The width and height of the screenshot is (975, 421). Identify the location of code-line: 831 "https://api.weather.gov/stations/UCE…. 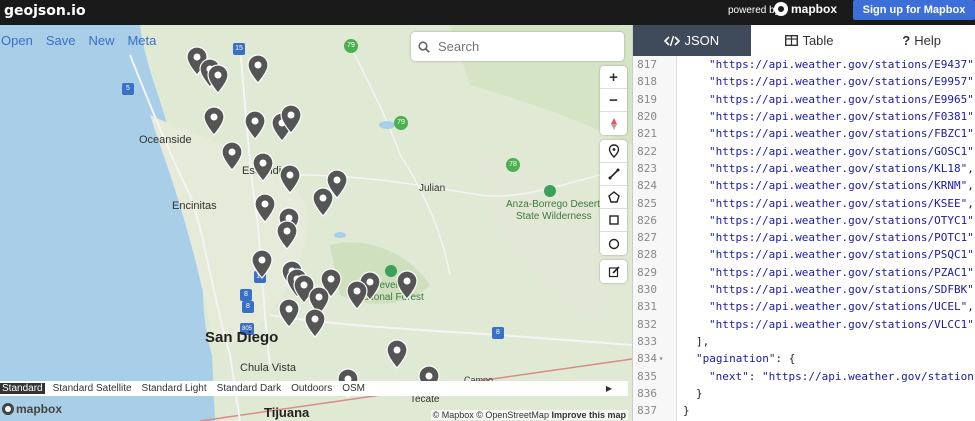
(804, 306).